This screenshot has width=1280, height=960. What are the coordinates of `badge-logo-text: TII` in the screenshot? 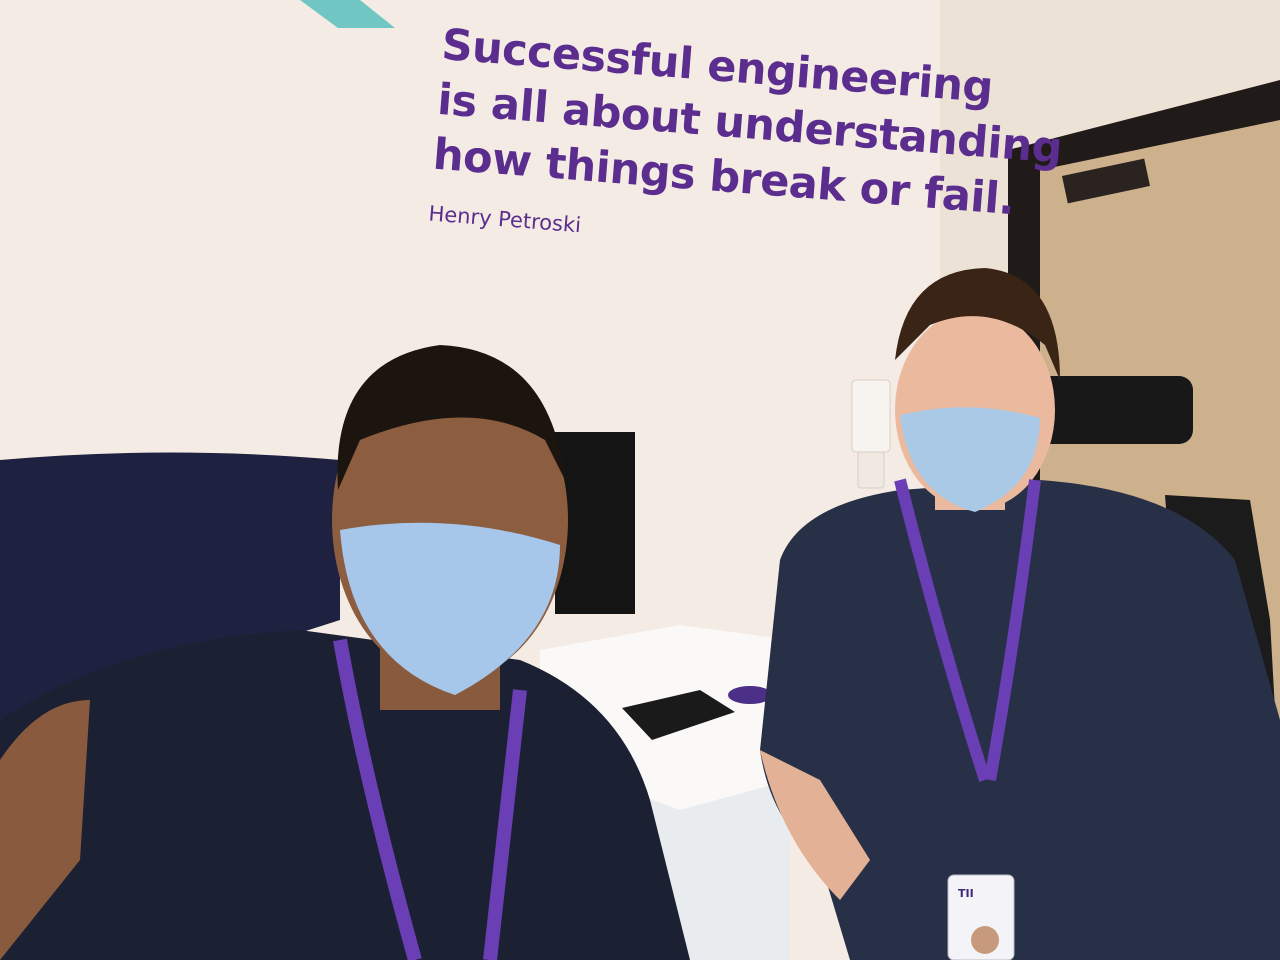 It's located at (966, 893).